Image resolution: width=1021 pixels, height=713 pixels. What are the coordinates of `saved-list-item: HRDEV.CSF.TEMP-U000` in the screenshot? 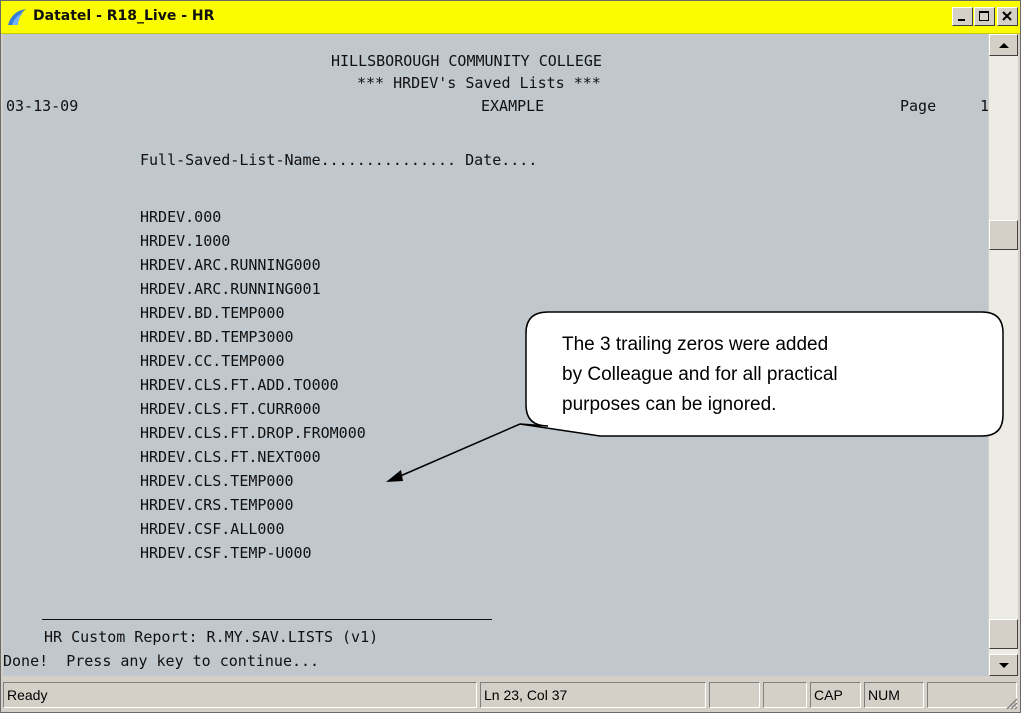 It's located at (226, 553).